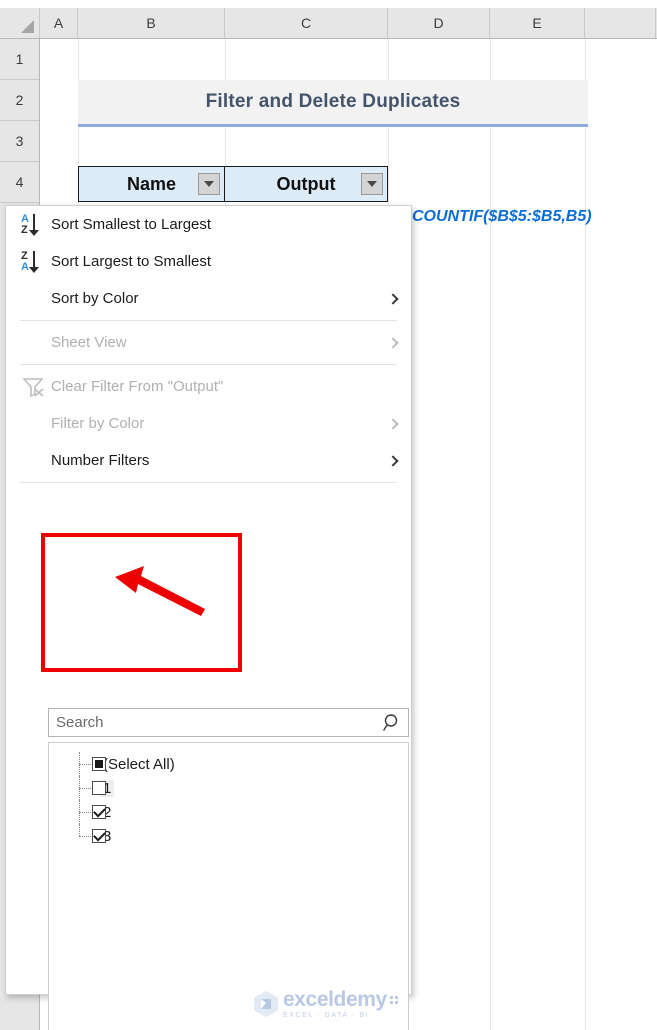 This screenshot has width=657, height=1030. What do you see at coordinates (20, 23) in the screenshot?
I see `select-all-corner` at bounding box center [20, 23].